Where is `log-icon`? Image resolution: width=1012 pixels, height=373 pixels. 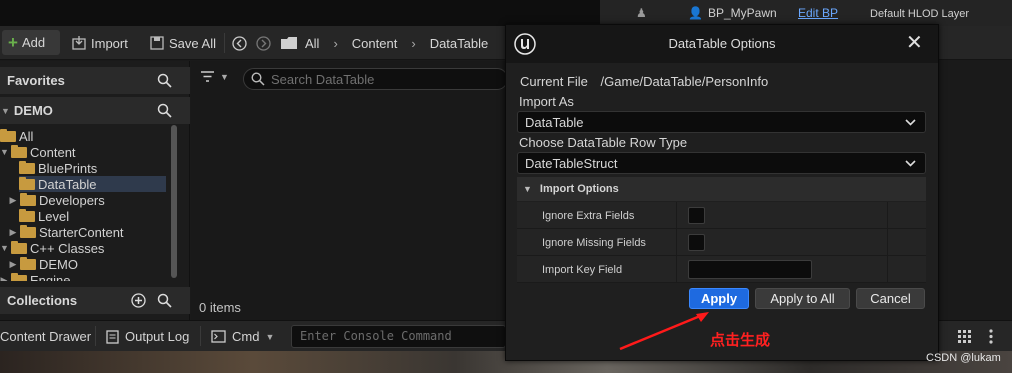 log-icon is located at coordinates (112, 336).